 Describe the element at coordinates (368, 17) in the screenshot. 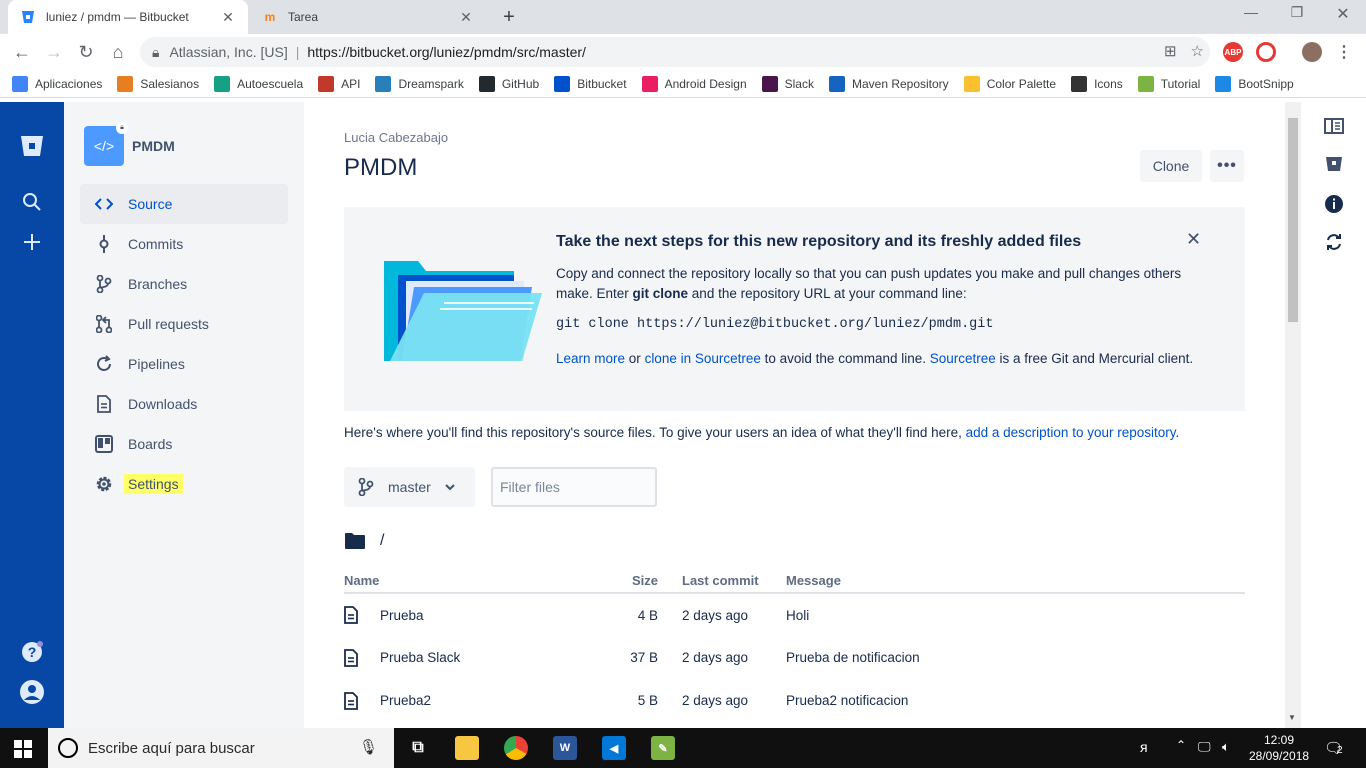

I see `tab-tarea: m Tarea ✕` at that location.